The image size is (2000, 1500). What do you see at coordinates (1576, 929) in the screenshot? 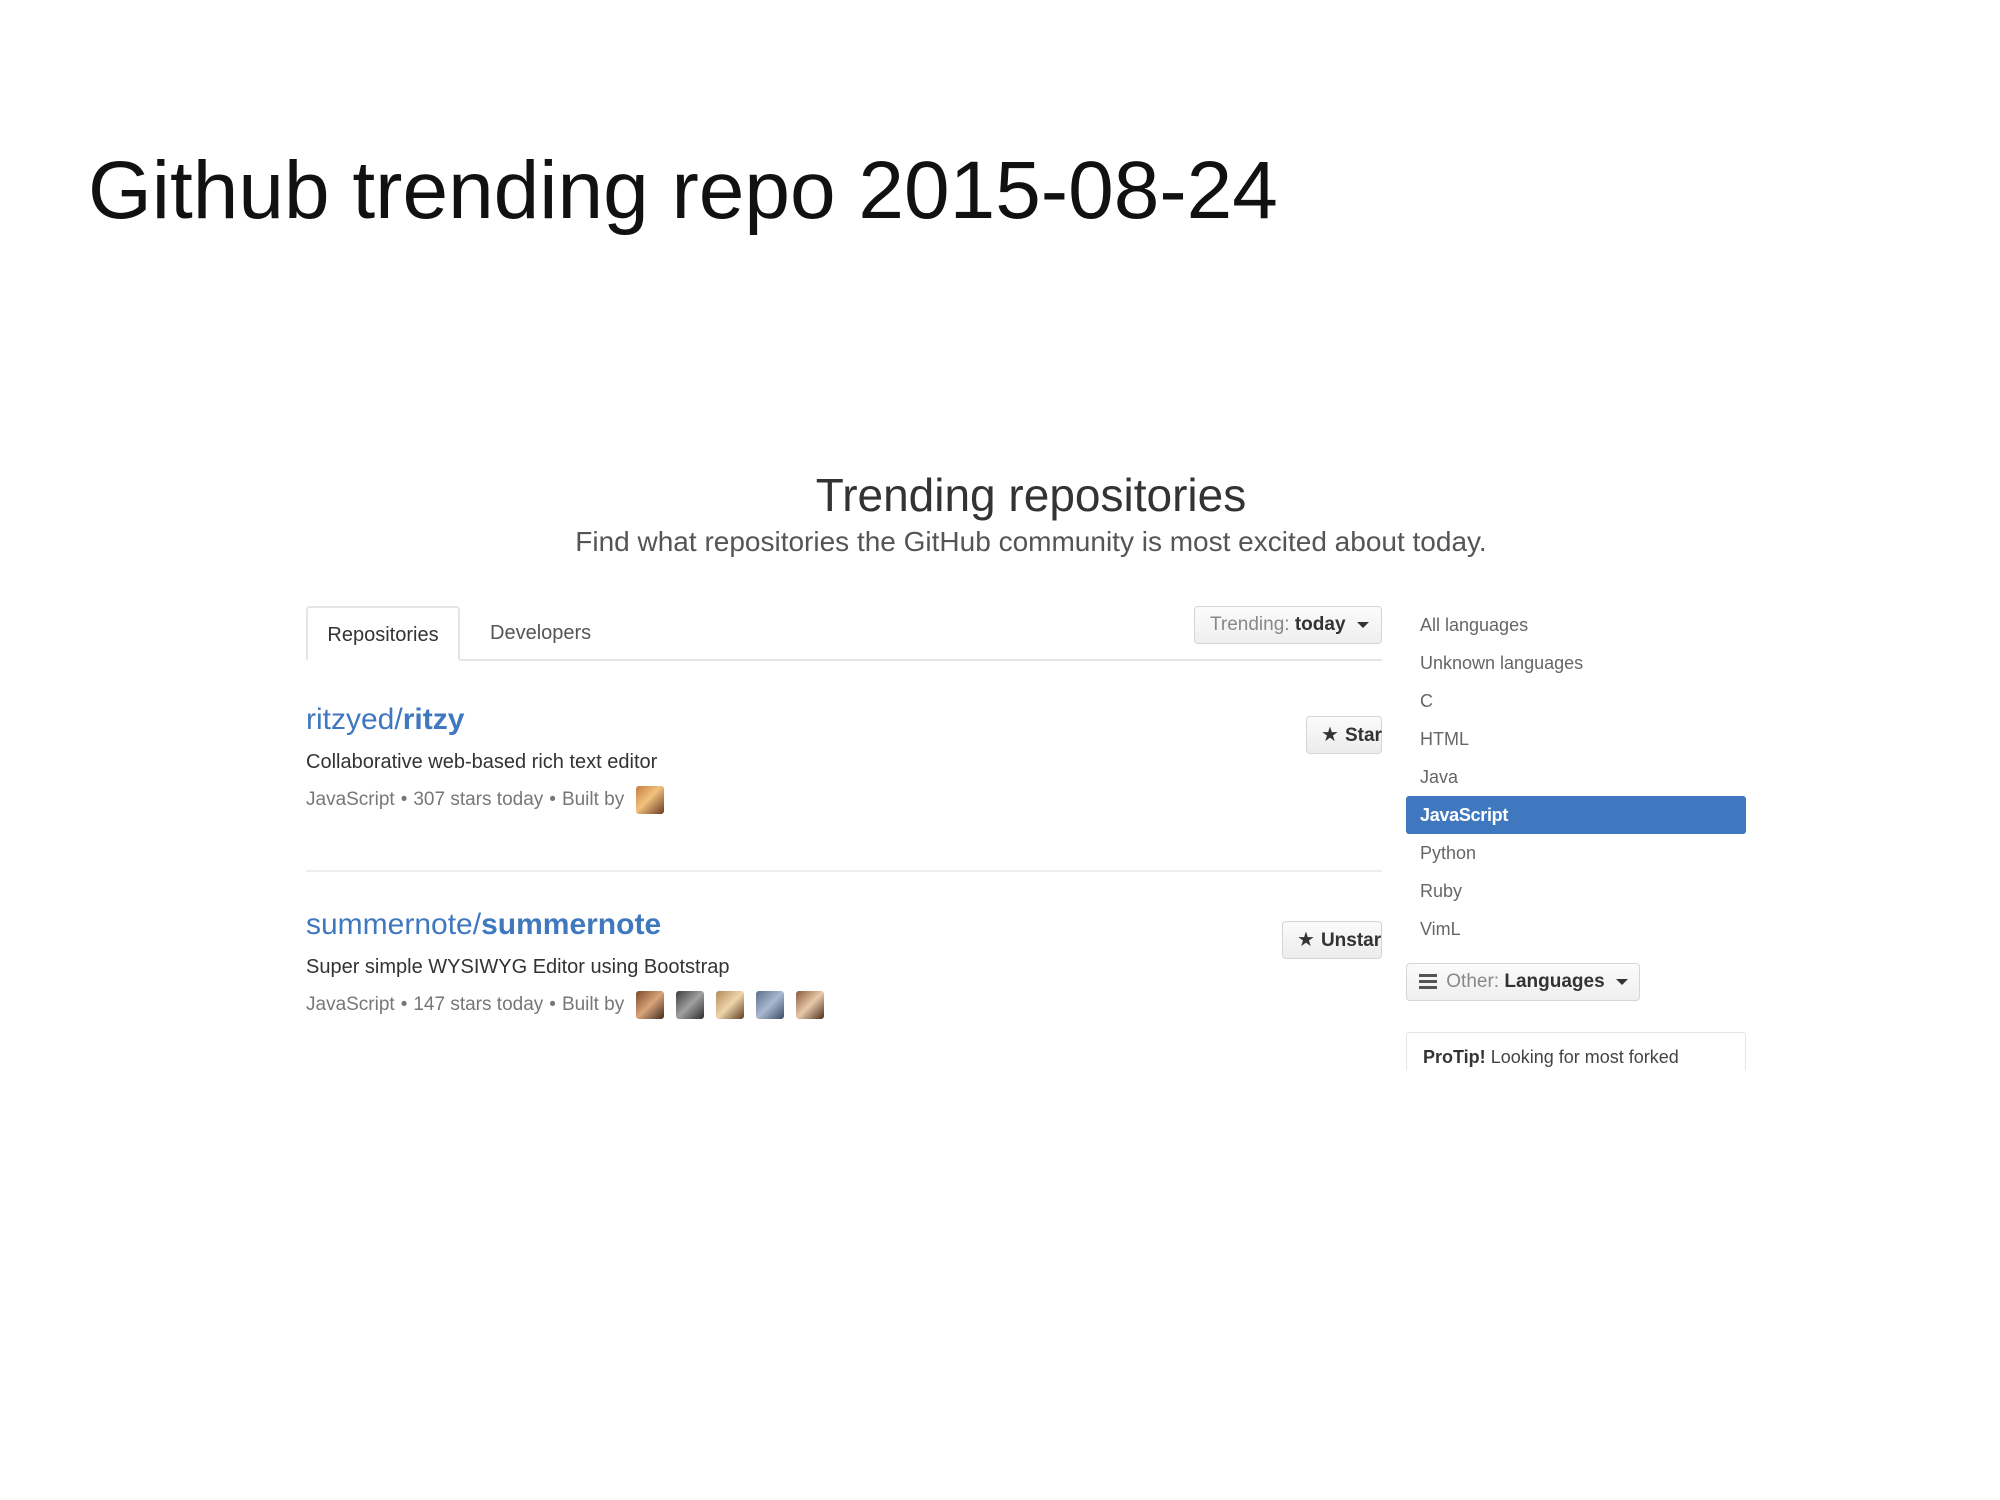
I see `language-item: VimL` at bounding box center [1576, 929].